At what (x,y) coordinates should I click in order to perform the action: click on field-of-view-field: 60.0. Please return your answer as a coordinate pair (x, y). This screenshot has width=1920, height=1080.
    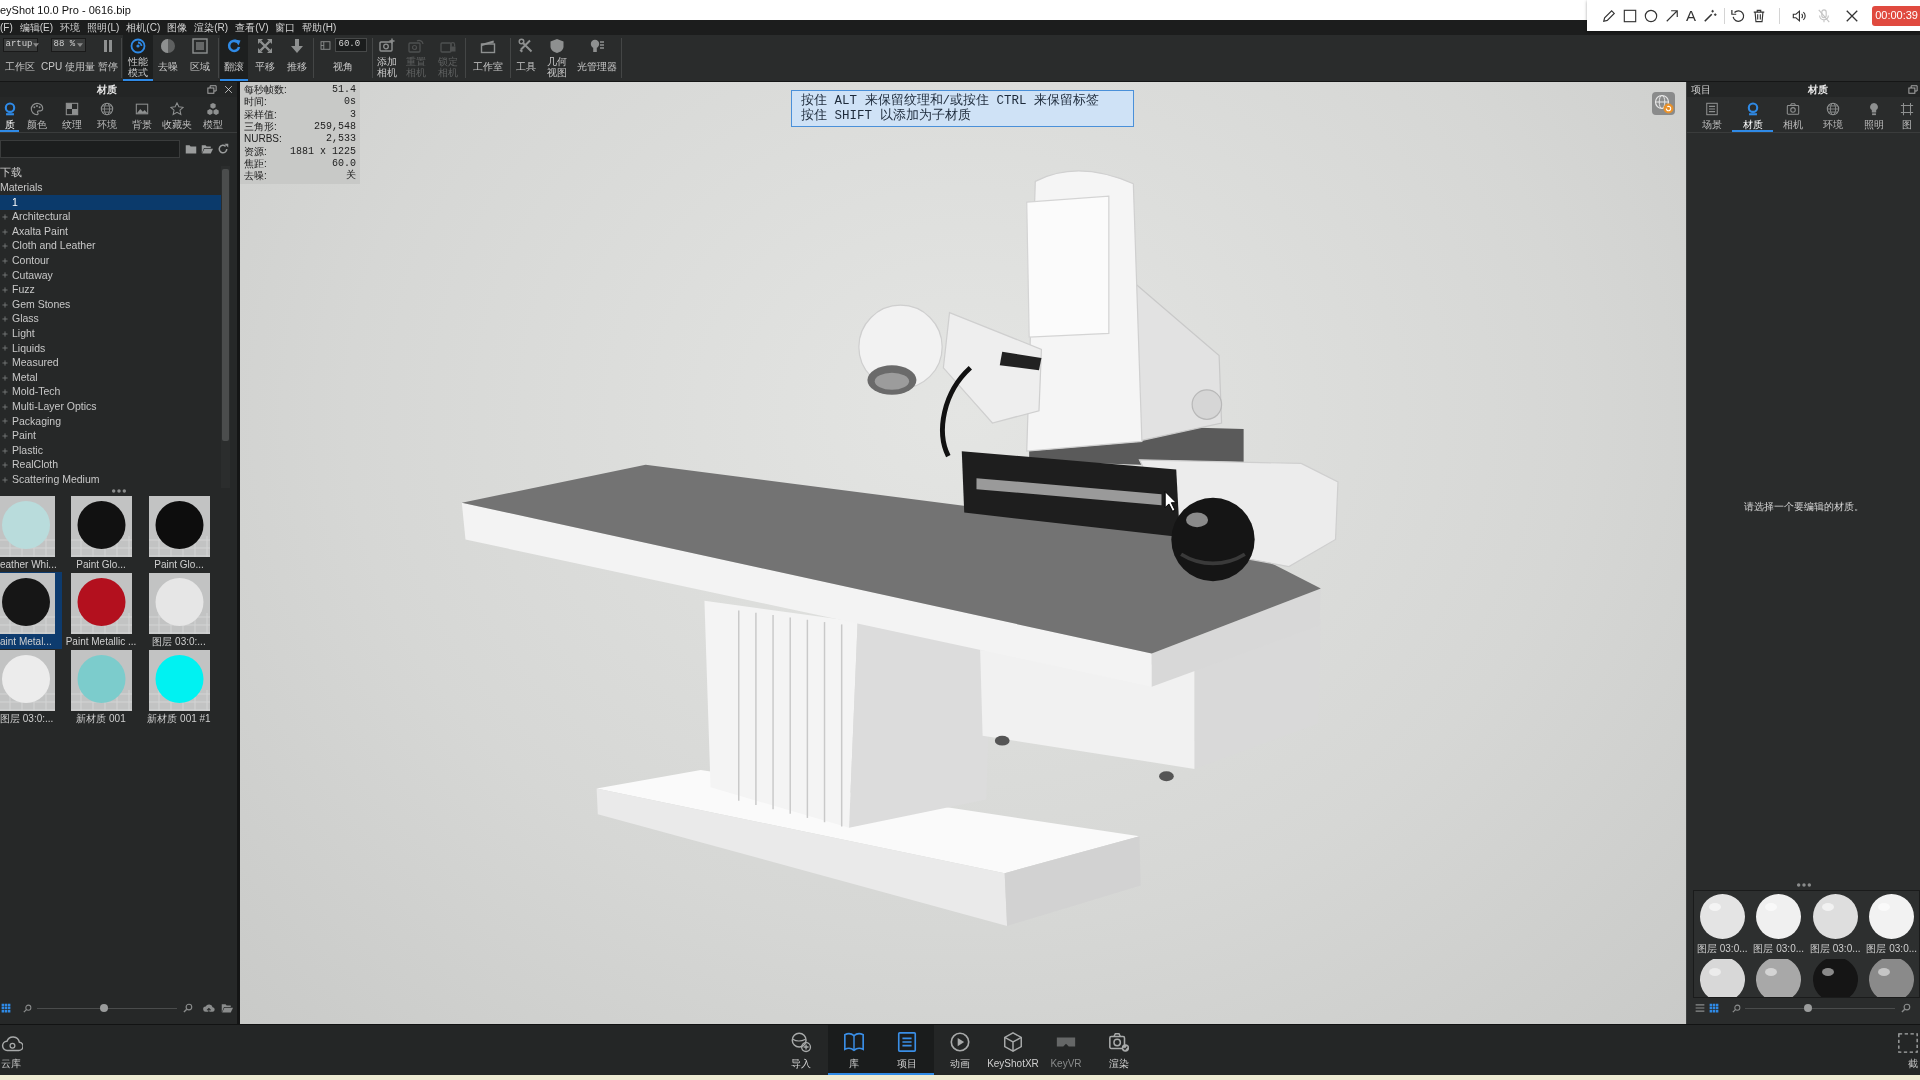
    Looking at the image, I should click on (350, 45).